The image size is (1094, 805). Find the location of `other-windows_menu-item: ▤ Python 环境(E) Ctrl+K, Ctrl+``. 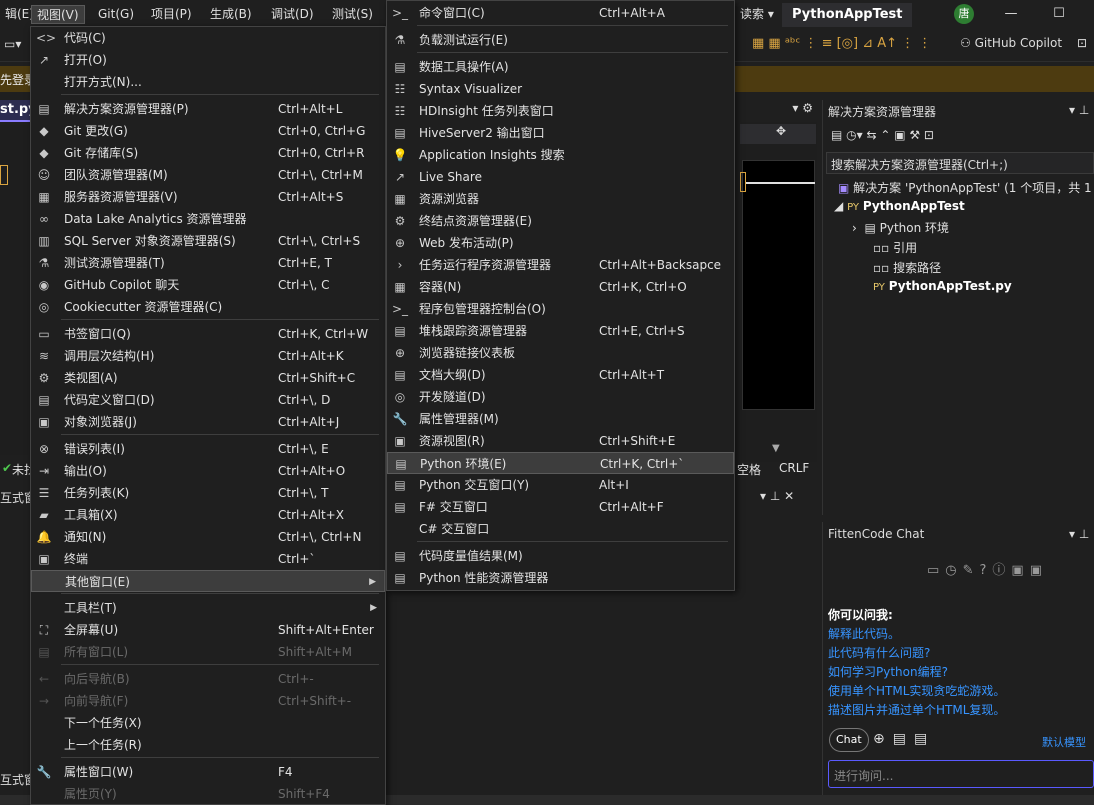

other-windows_menu-item: ▤ Python 环境(E) Ctrl+K, Ctrl+` is located at coordinates (560, 463).